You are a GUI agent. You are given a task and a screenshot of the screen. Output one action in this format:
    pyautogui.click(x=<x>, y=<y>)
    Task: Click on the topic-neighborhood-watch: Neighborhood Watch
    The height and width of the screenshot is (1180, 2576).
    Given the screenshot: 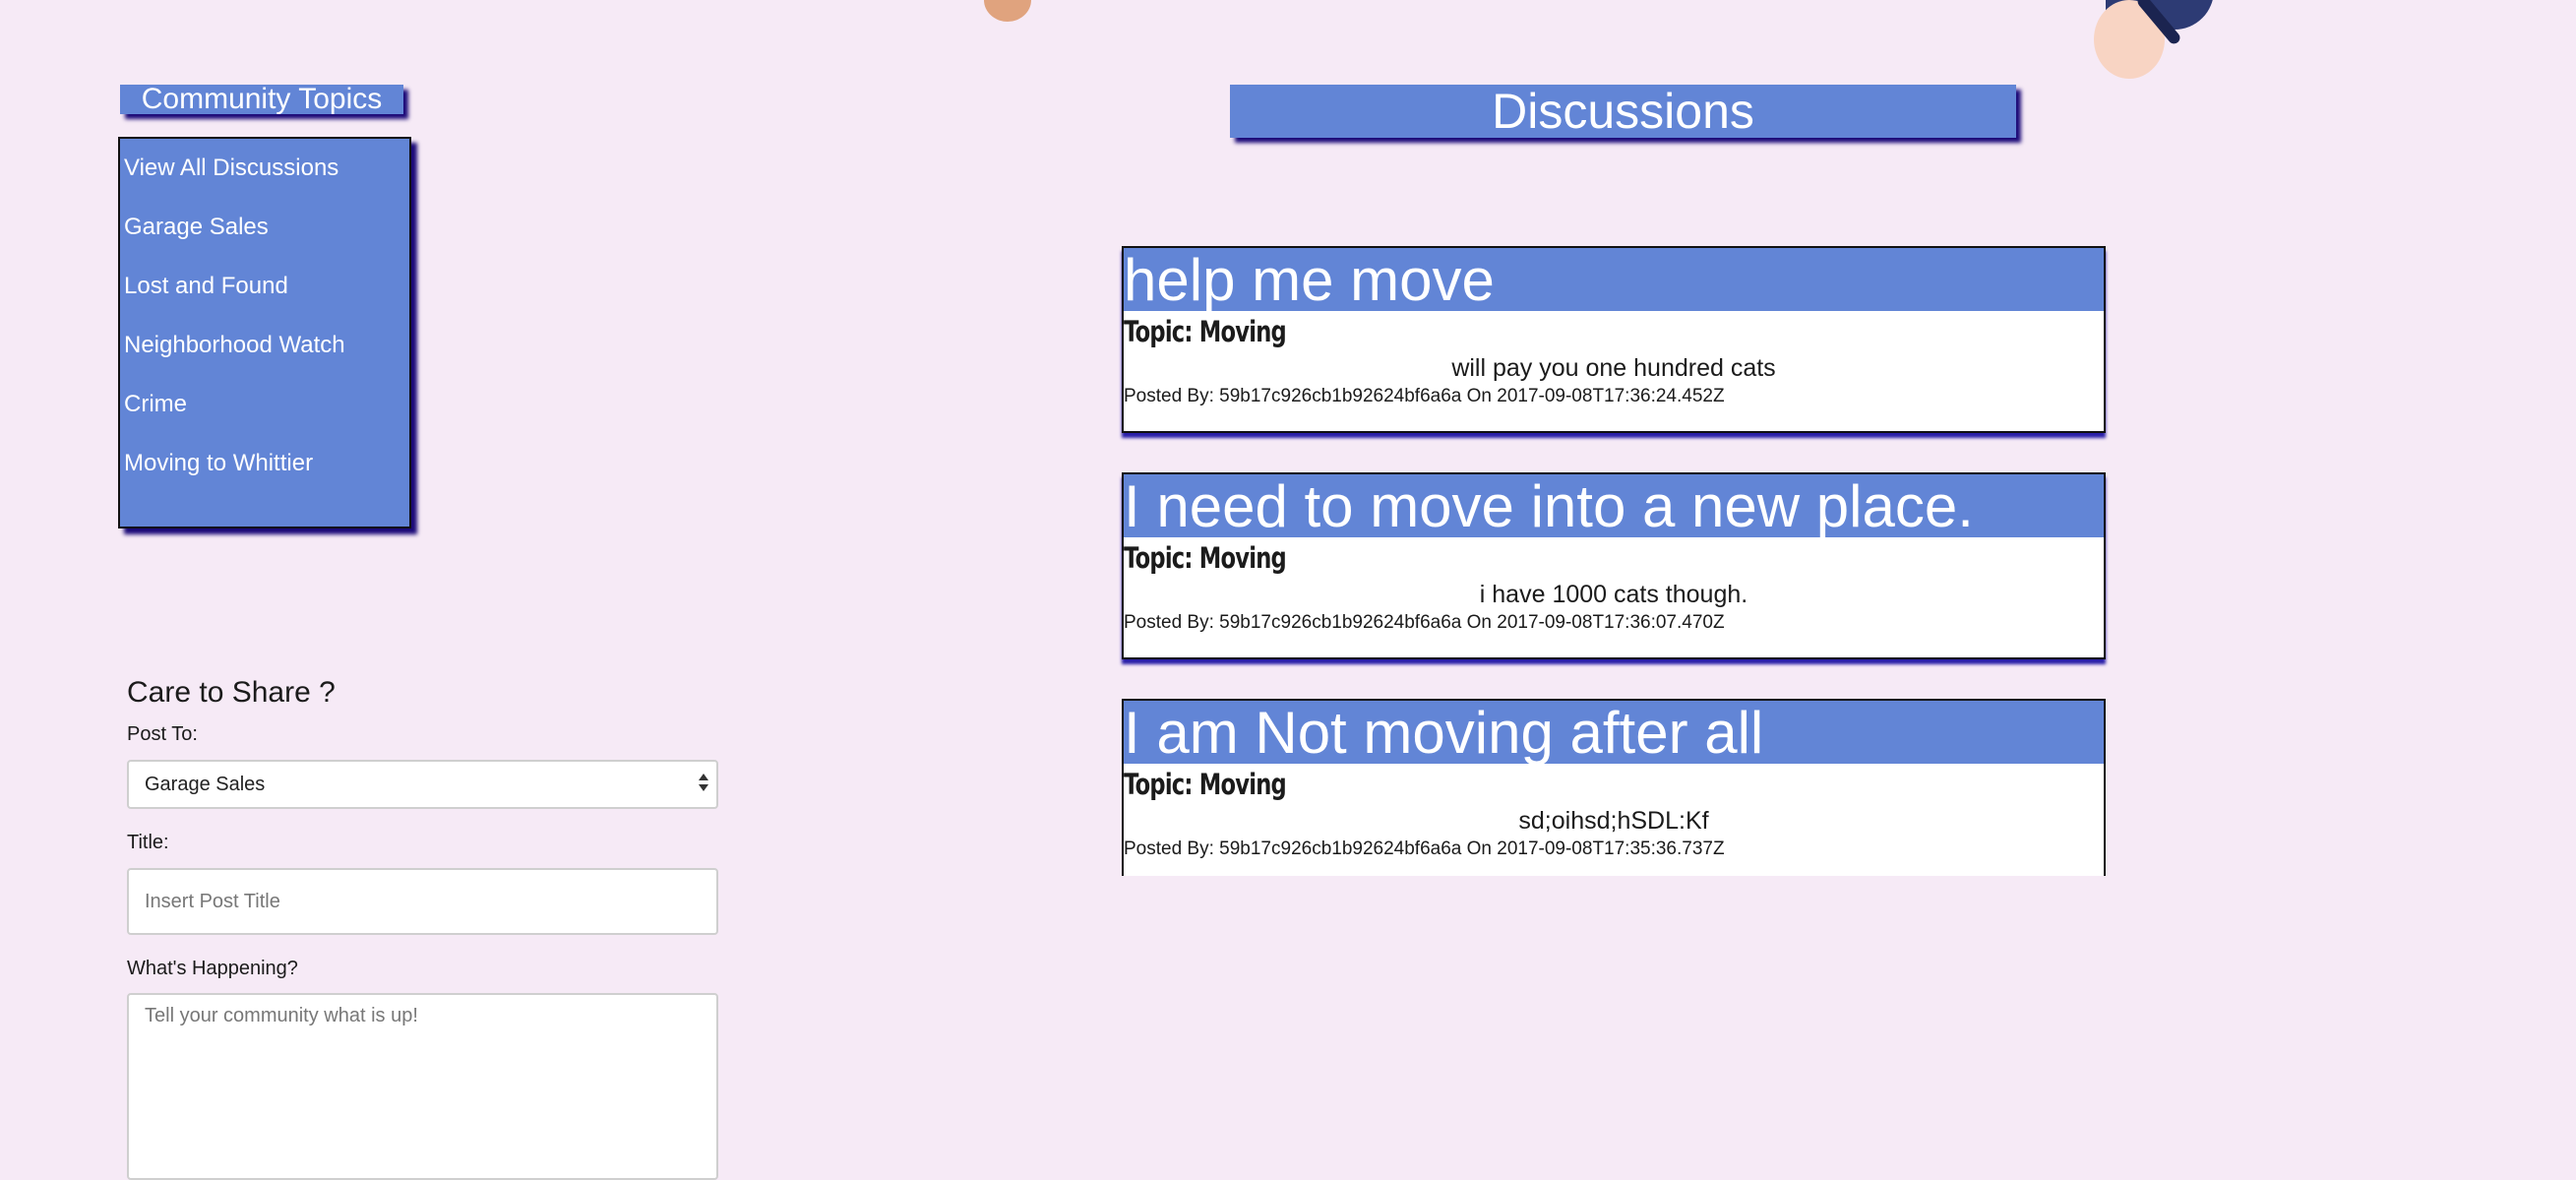 What is the action you would take?
    pyautogui.click(x=234, y=345)
    